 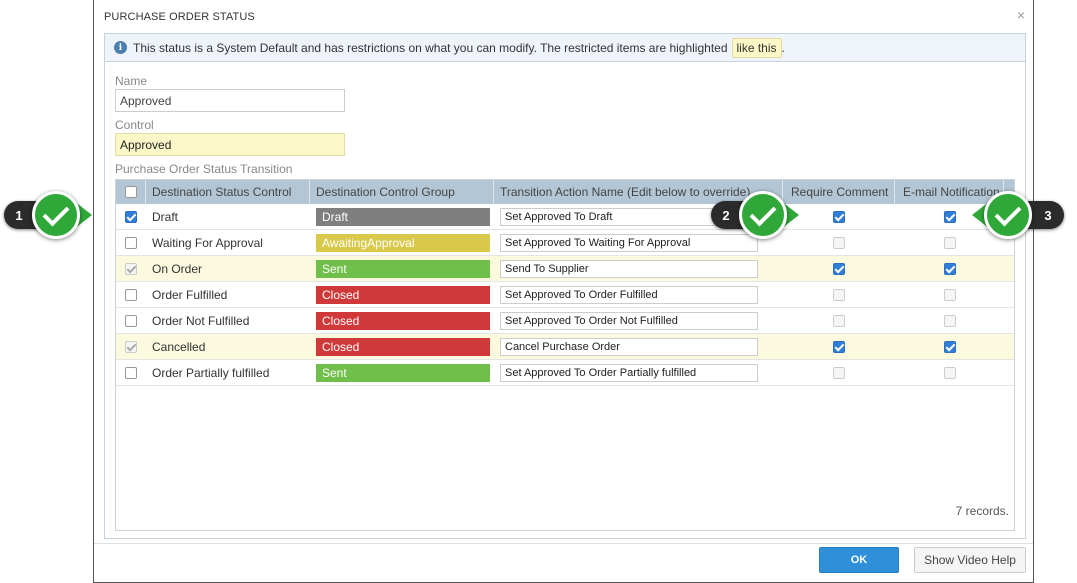 I want to click on control-group-cell: AwaitingApproval, so click(x=402, y=243).